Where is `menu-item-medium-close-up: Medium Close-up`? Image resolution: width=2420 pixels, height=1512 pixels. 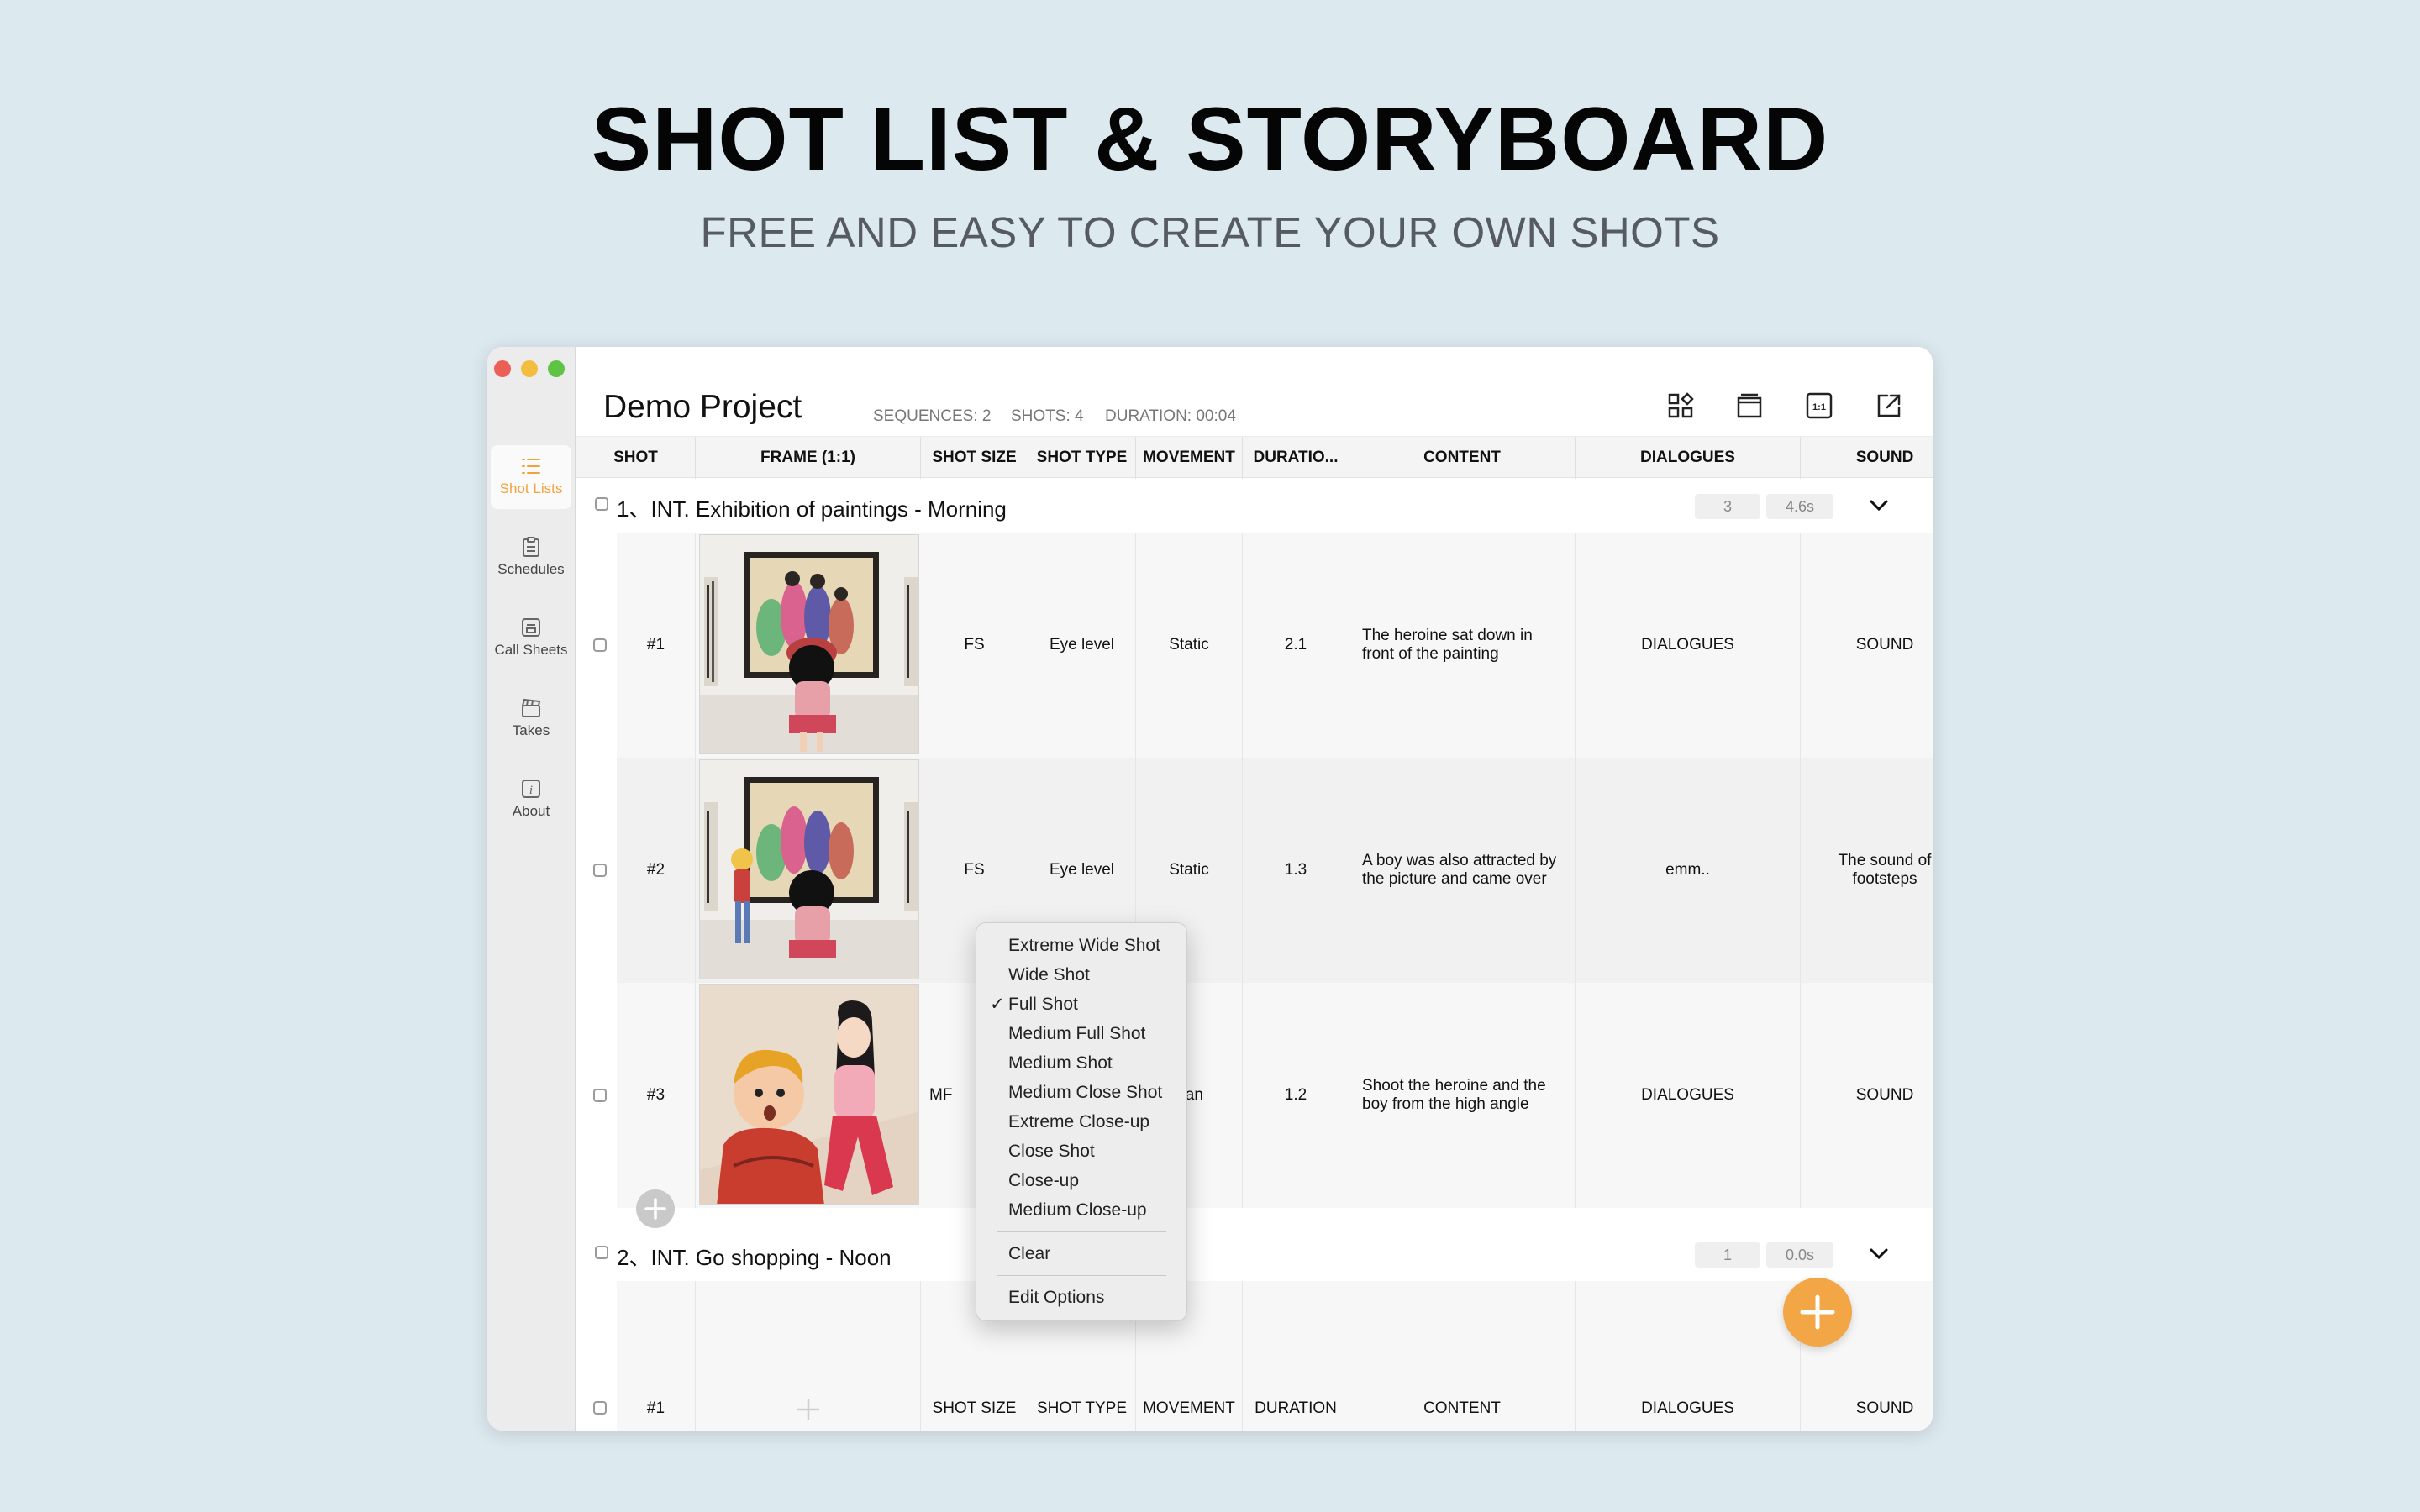
menu-item-medium-close-up: Medium Close-up is located at coordinates (1081, 1210).